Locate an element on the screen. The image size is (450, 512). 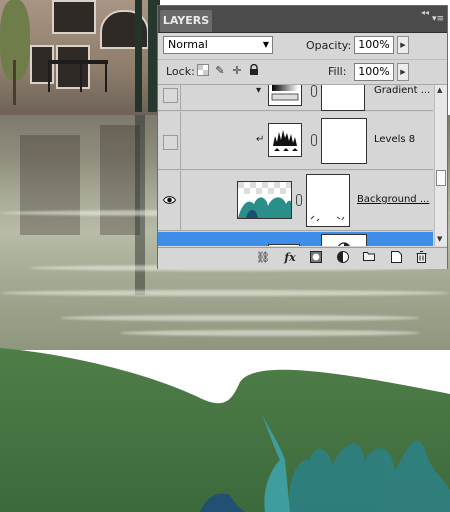
scroll-down-icon: ▼ is located at coordinates (439, 239).